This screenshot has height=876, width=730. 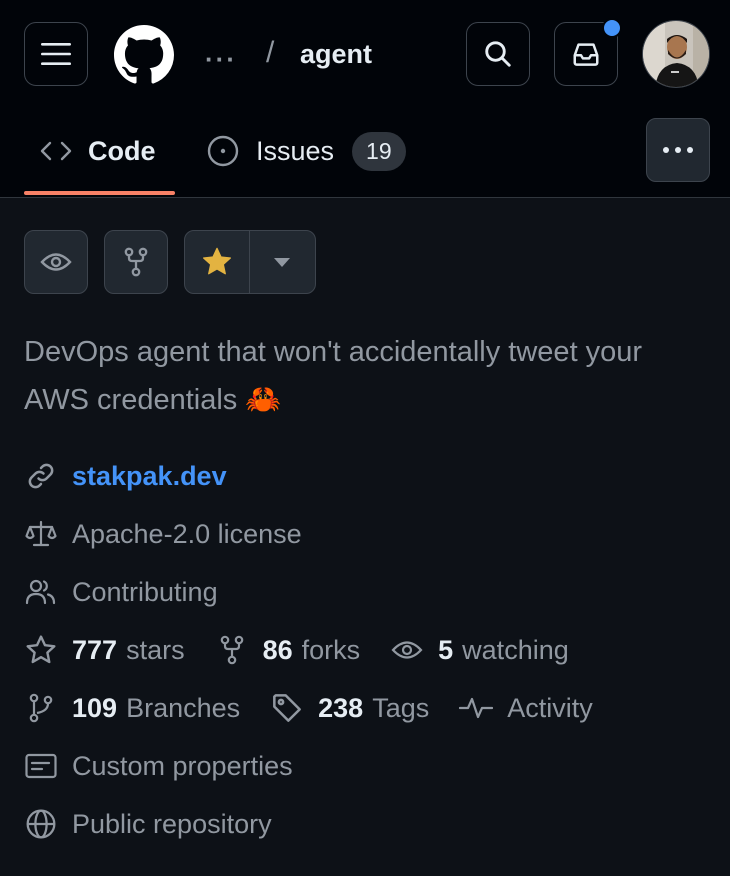 I want to click on search-icon, so click(x=498, y=54).